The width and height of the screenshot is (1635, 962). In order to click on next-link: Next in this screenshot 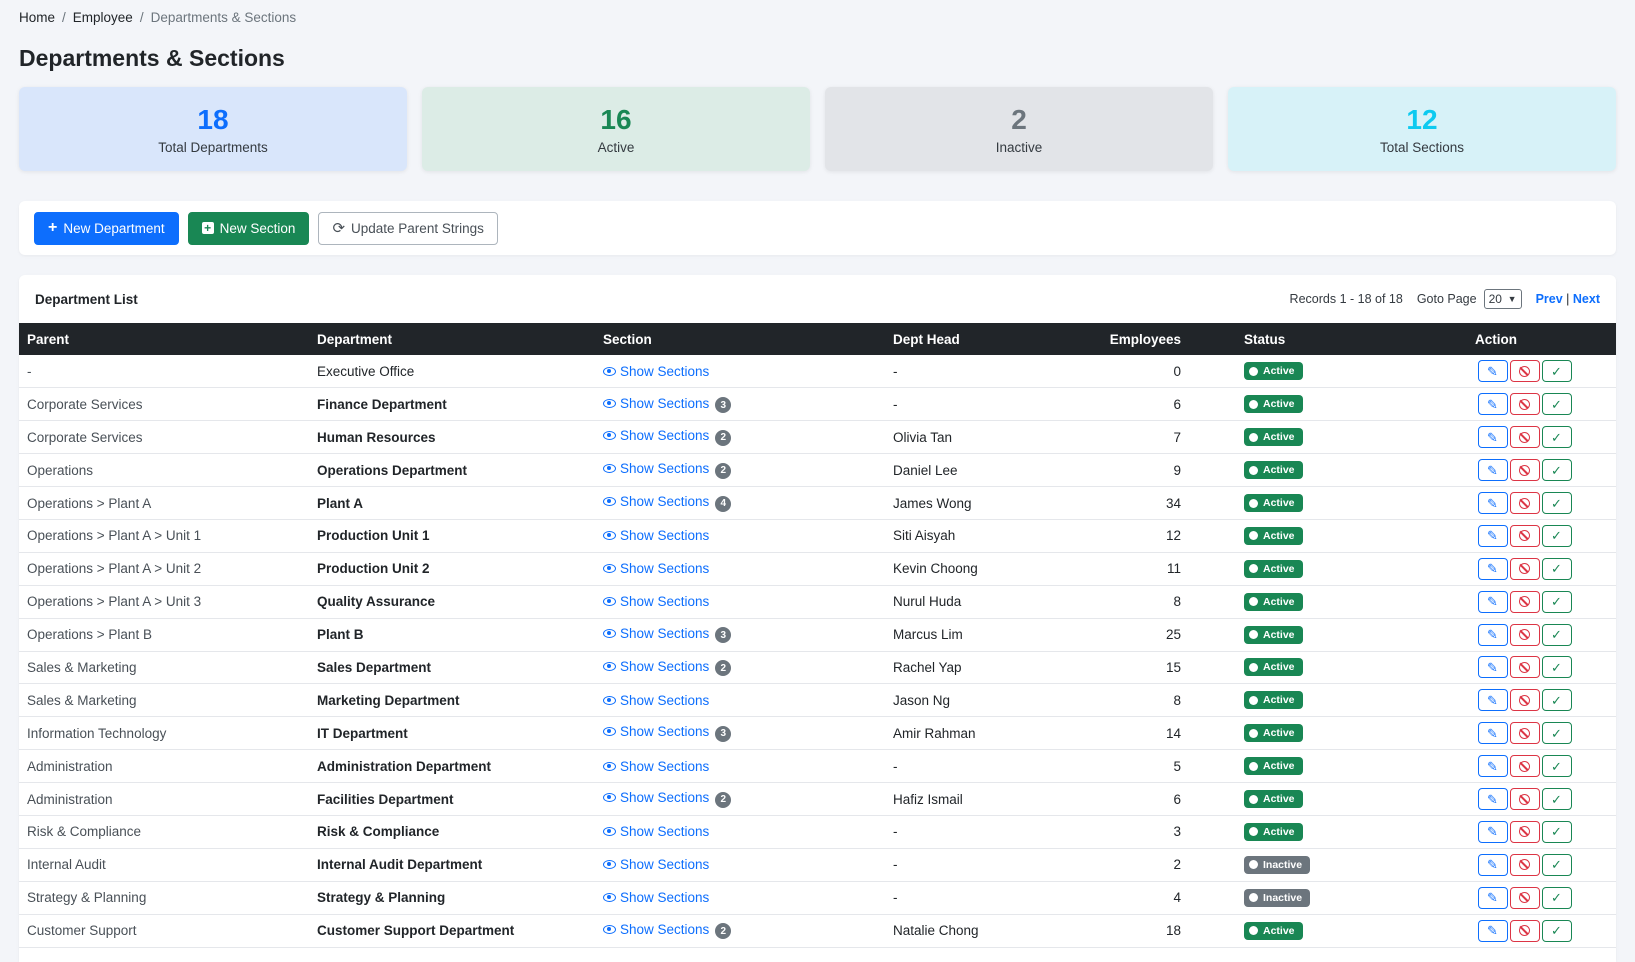, I will do `click(1586, 299)`.